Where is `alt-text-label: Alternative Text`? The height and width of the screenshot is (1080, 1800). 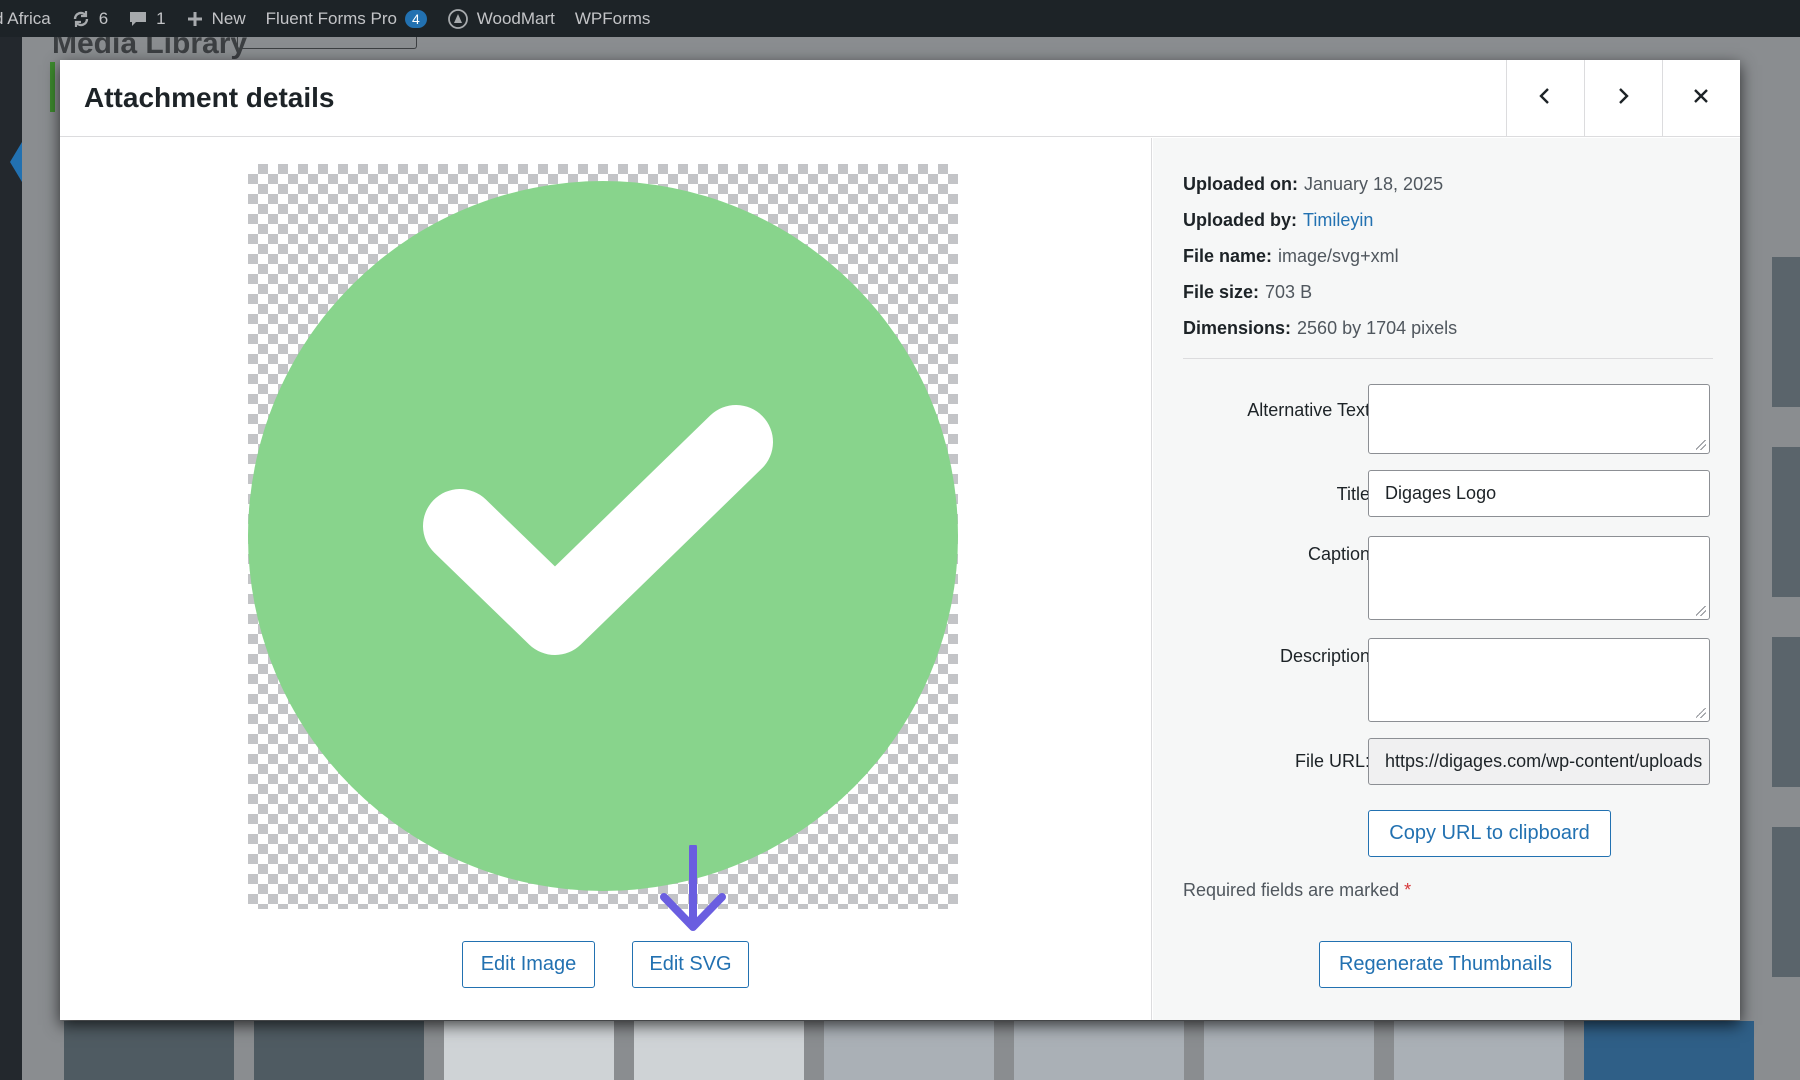 alt-text-label: Alternative Text is located at coordinates (1308, 410).